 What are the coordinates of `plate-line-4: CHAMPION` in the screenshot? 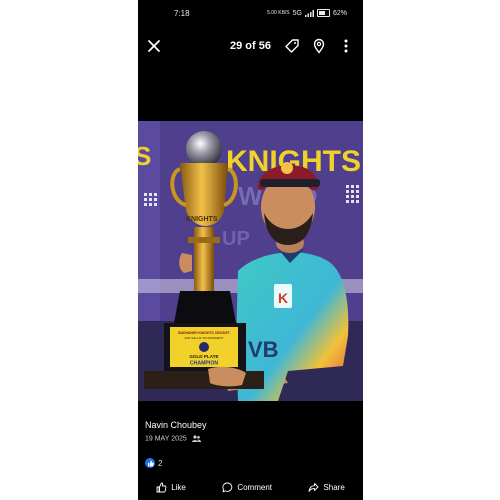 It's located at (204, 364).